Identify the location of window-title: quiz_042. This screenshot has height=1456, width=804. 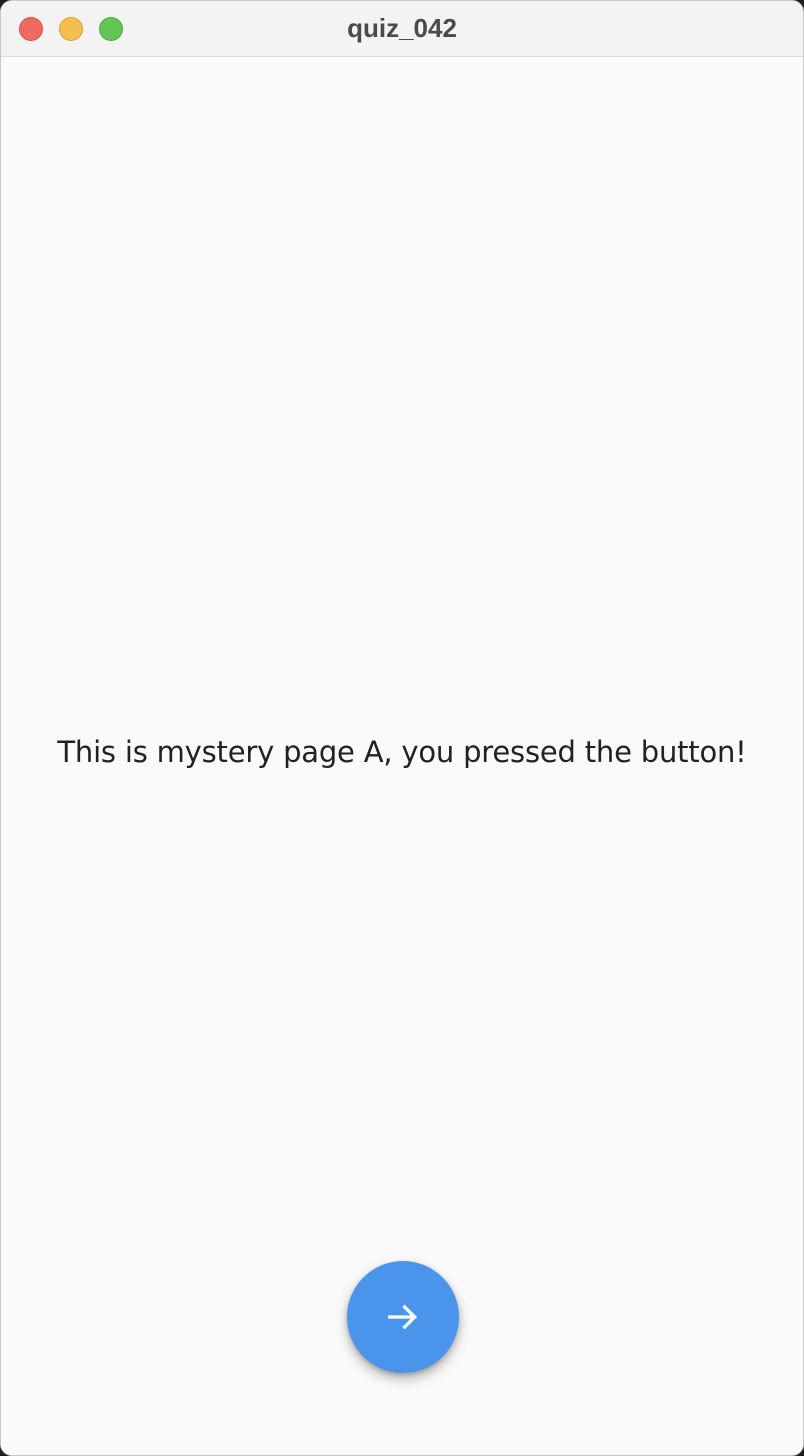
(402, 28).